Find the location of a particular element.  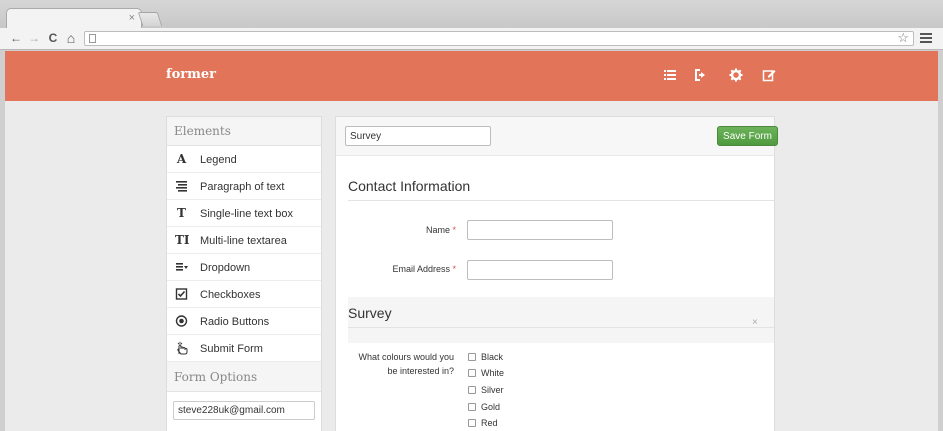

option-label: White is located at coordinates (493, 373).